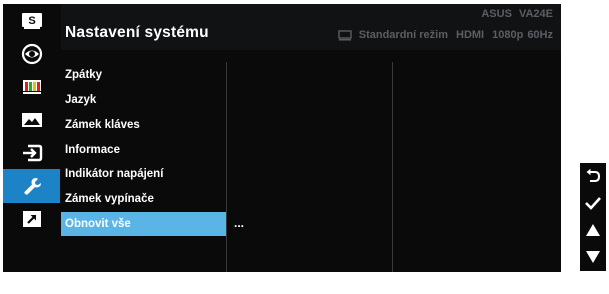  I want to click on down-key, so click(593, 257).